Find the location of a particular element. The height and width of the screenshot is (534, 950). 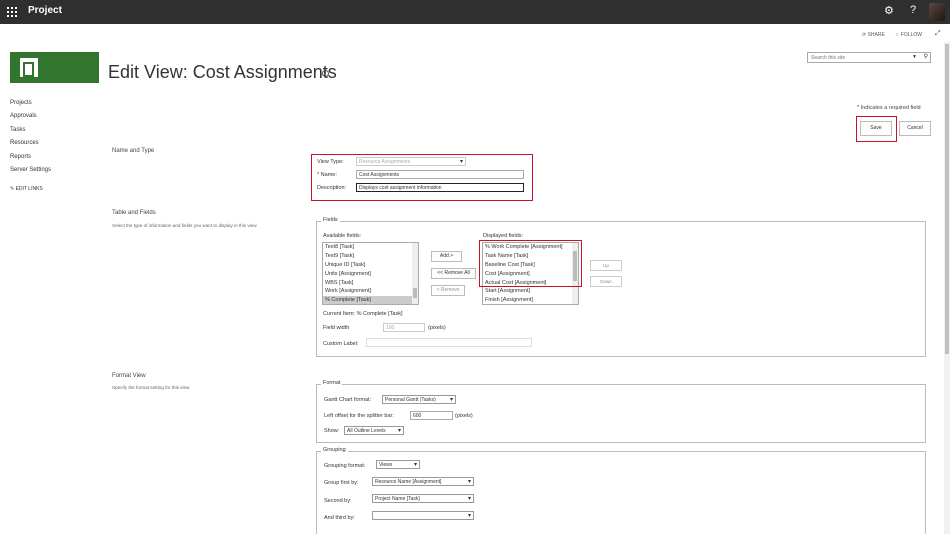

page-scrollbar-thumb is located at coordinates (947, 199).